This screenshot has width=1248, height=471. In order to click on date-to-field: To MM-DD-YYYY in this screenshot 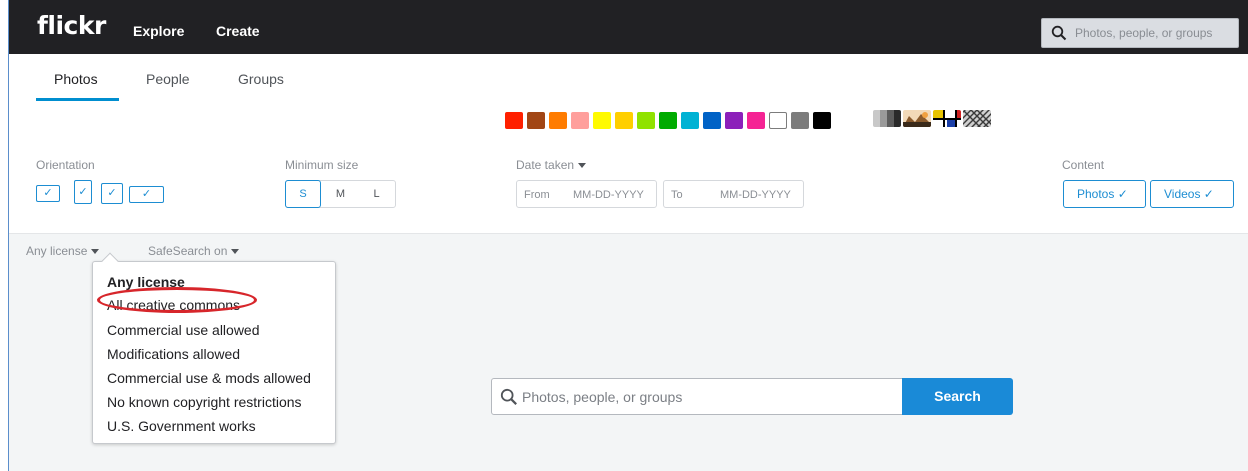, I will do `click(733, 194)`.